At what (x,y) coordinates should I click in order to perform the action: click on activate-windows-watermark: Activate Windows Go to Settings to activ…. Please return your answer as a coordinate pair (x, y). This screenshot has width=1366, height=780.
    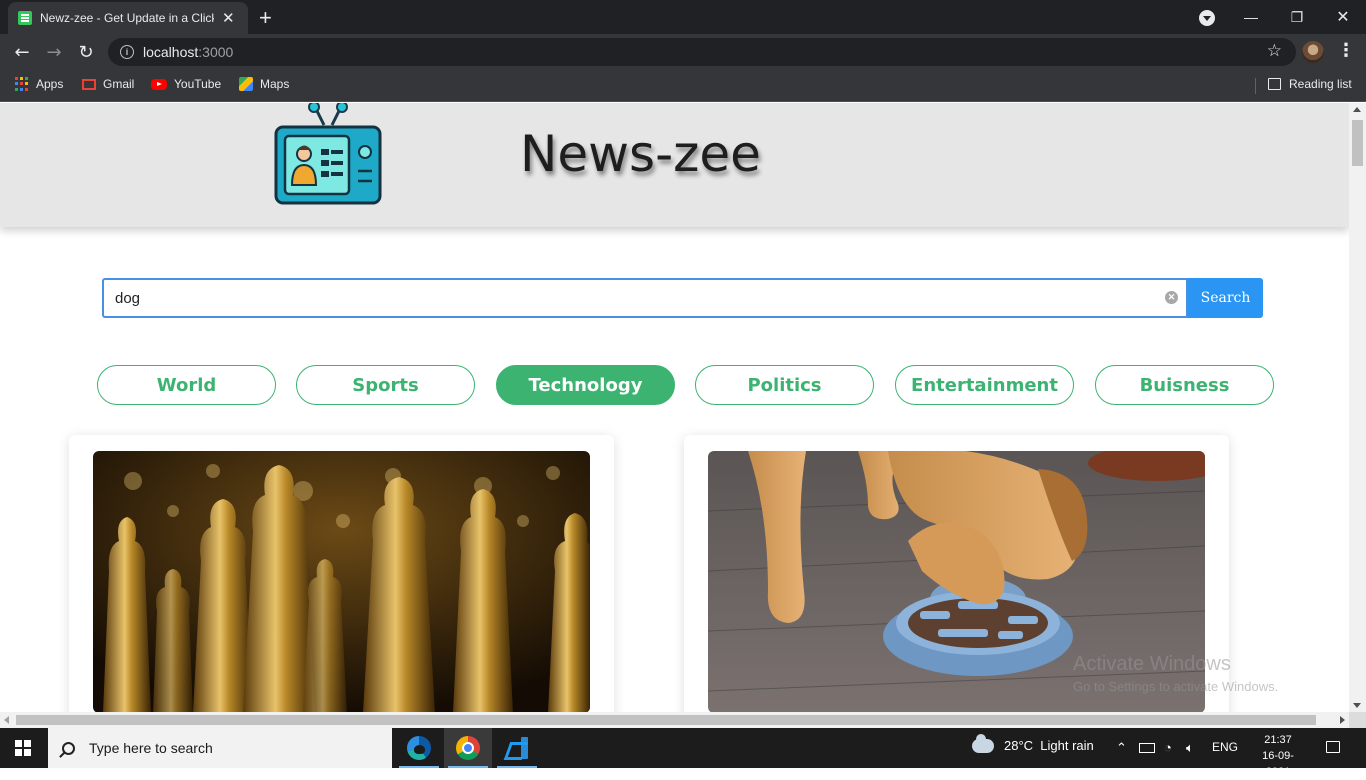
    Looking at the image, I should click on (1175, 673).